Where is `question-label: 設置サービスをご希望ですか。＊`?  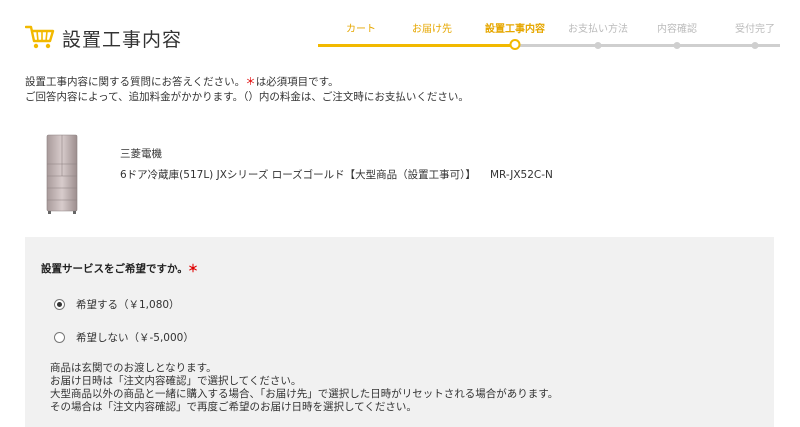 question-label: 設置サービスをご希望ですか。＊ is located at coordinates (119, 268).